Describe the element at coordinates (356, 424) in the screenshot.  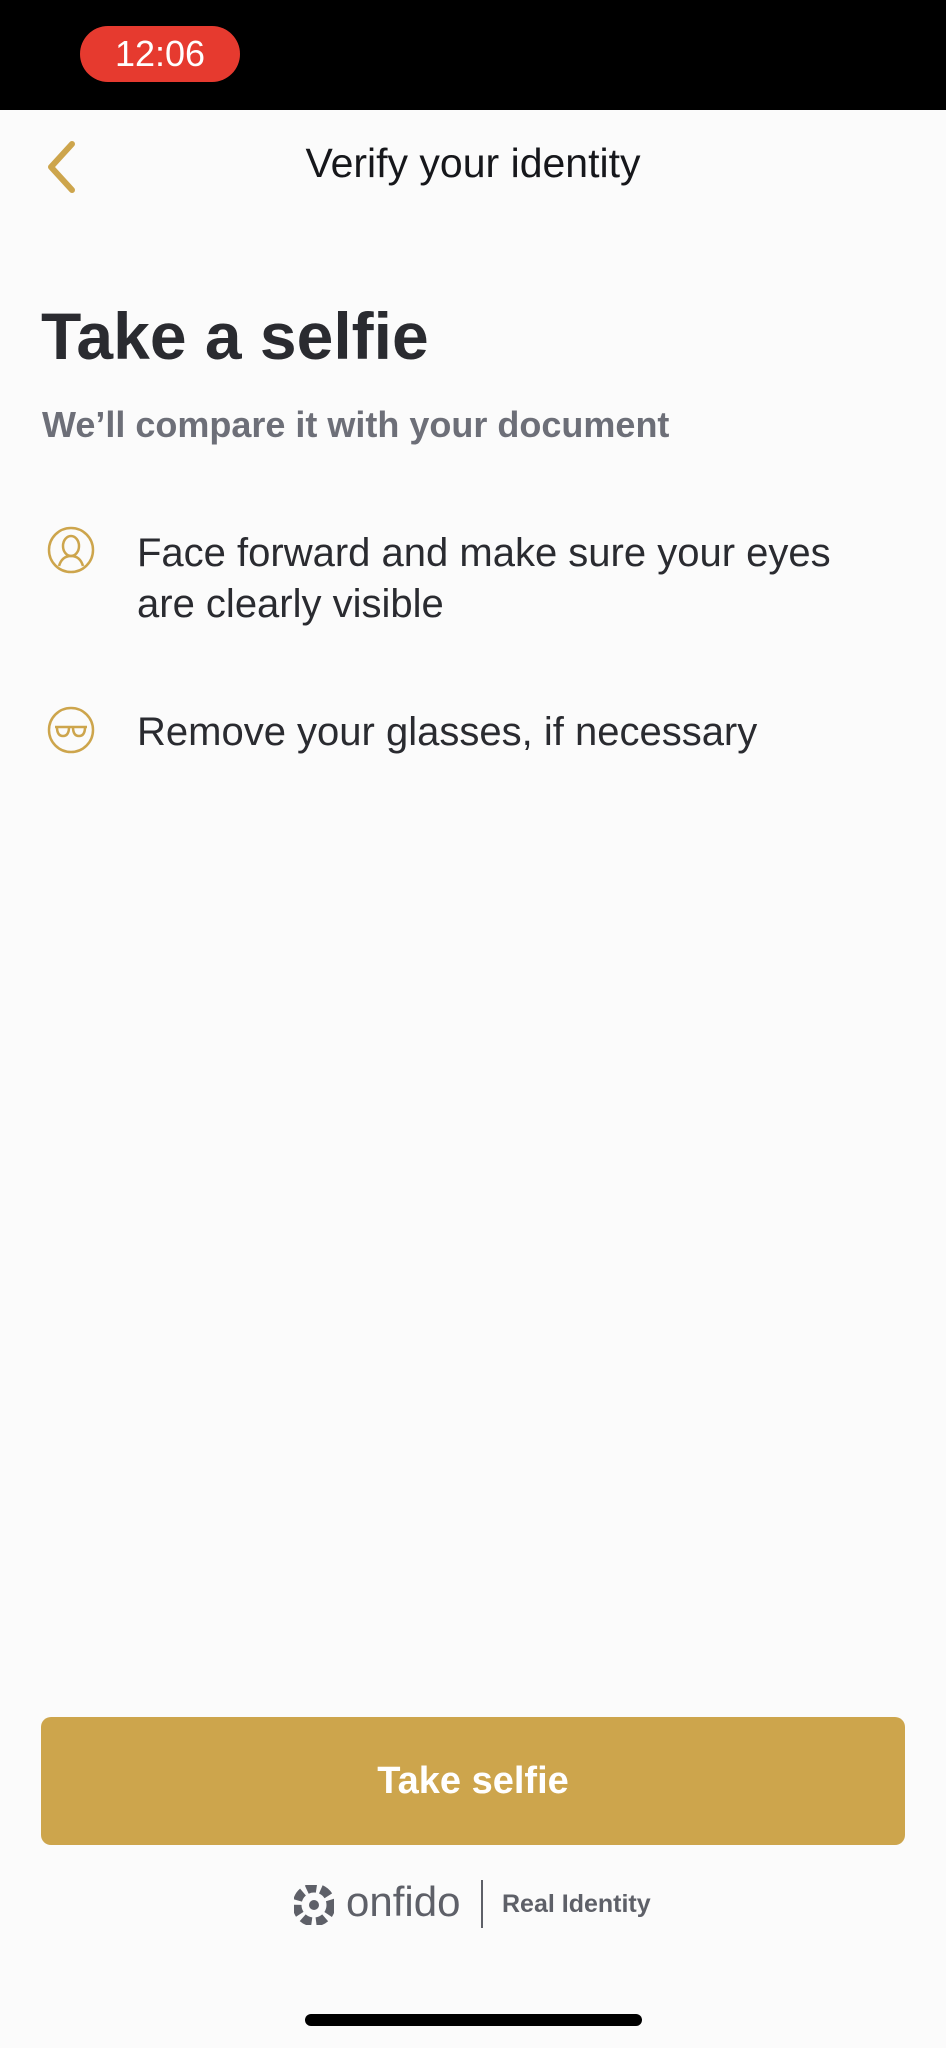
I see `page-subtitle: We’ll compare it with your document` at that location.